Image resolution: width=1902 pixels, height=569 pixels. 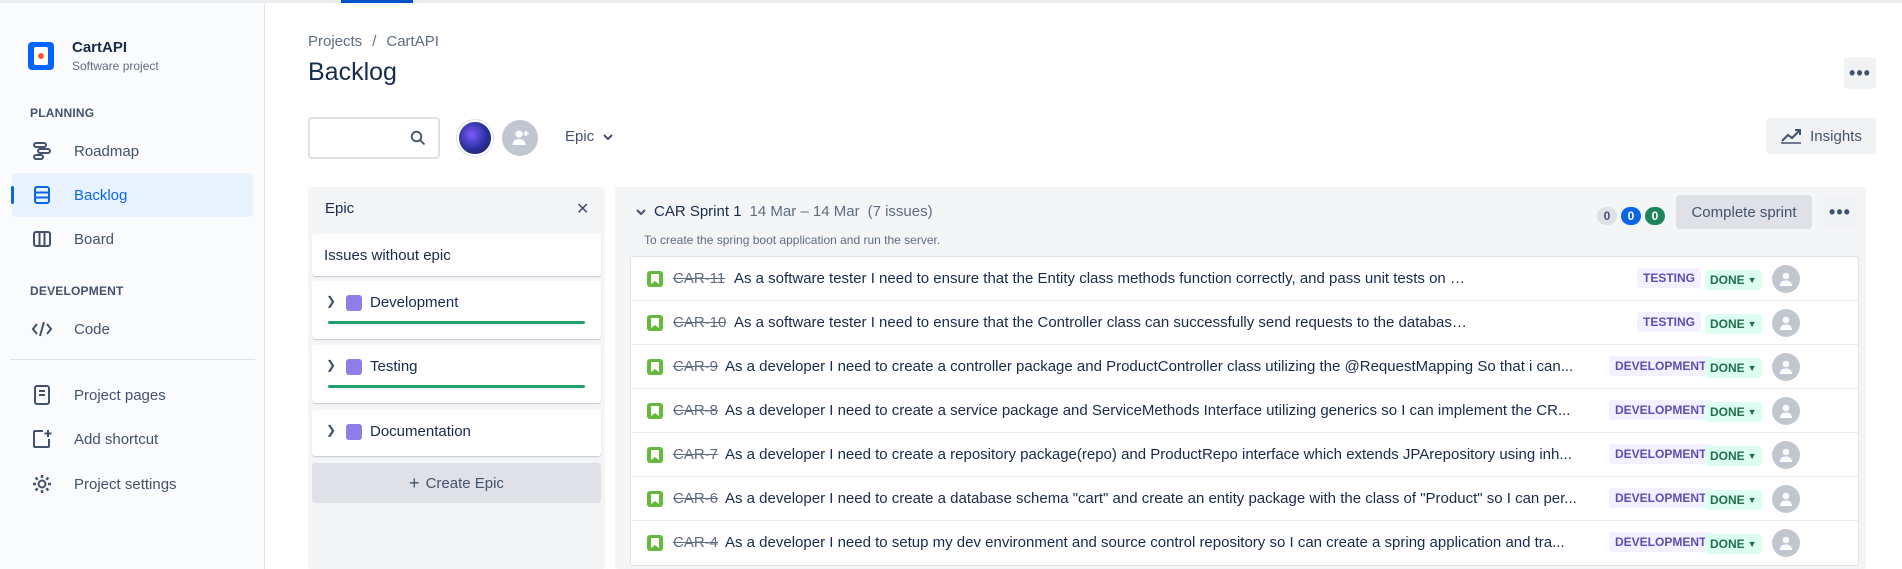 What do you see at coordinates (100, 47) in the screenshot?
I see `project-name: CartAPI` at bounding box center [100, 47].